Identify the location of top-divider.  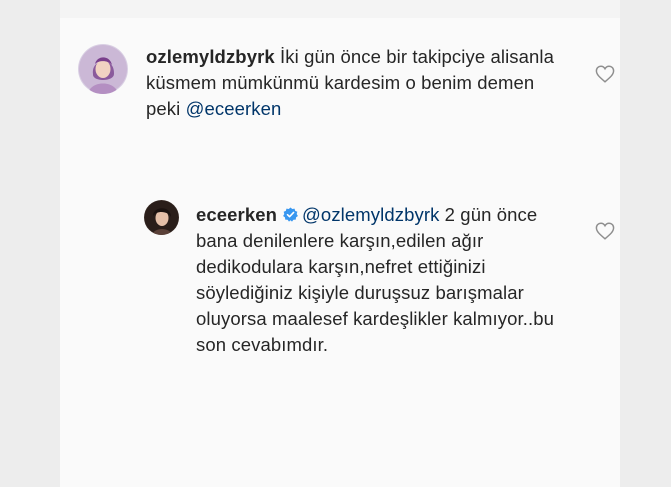
(340, 9).